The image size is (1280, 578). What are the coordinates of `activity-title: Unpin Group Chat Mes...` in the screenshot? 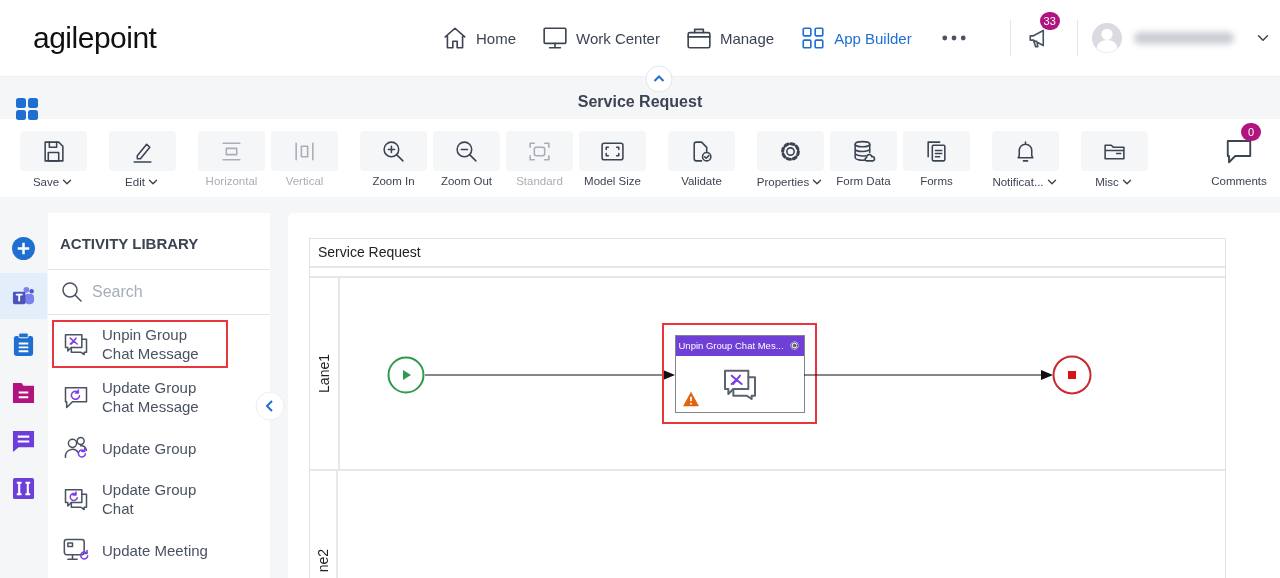 It's located at (731, 345).